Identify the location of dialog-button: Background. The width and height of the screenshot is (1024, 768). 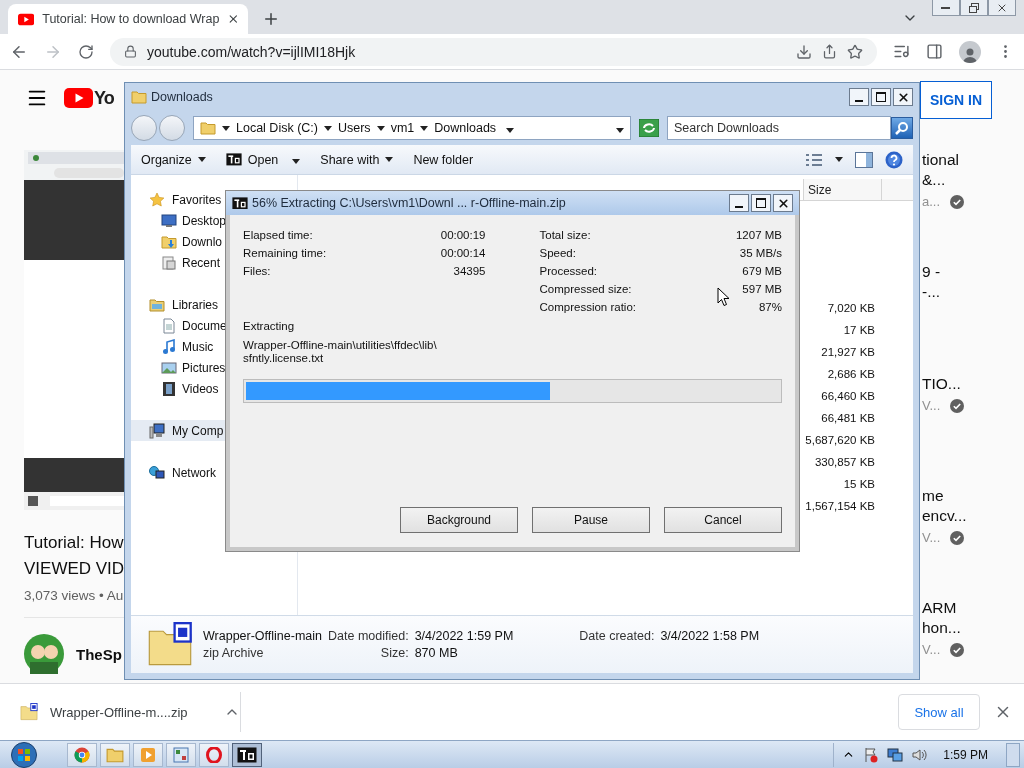
(459, 520).